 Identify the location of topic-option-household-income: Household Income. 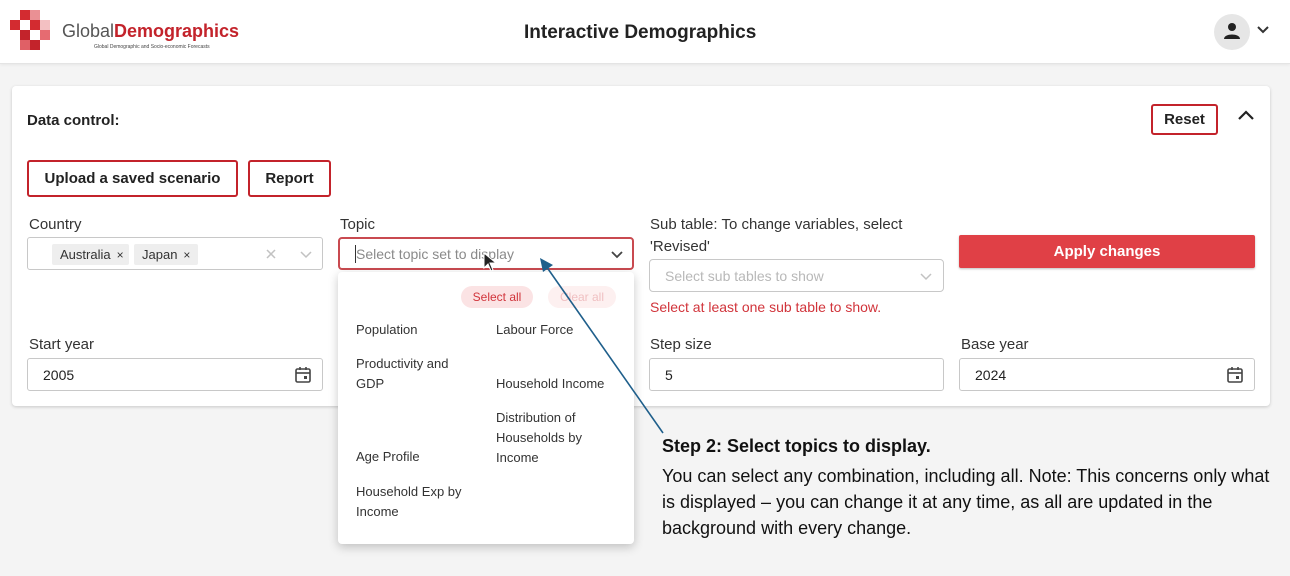
(561, 384).